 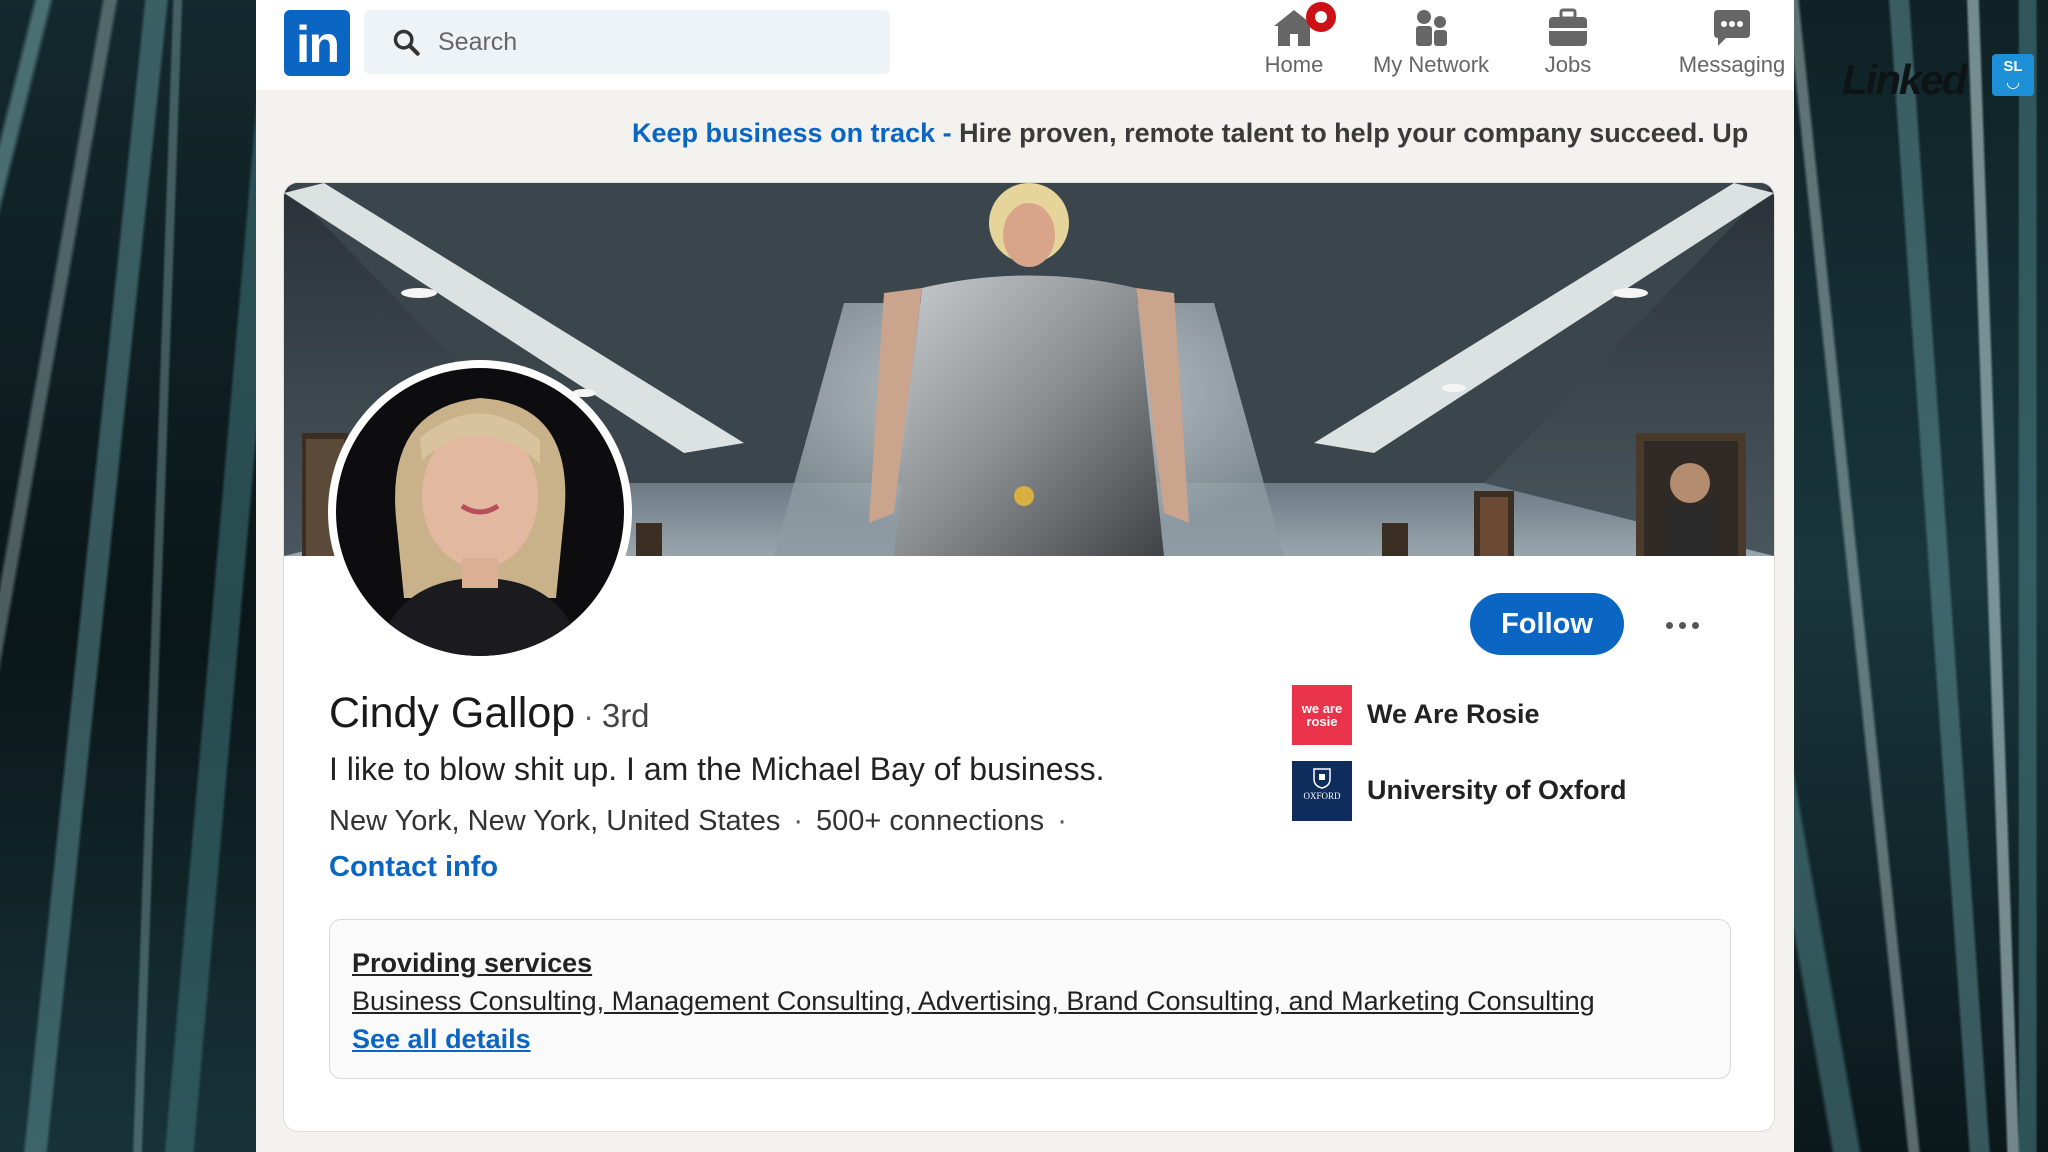 What do you see at coordinates (1497, 790) in the screenshot?
I see `organization-name: University of Oxford` at bounding box center [1497, 790].